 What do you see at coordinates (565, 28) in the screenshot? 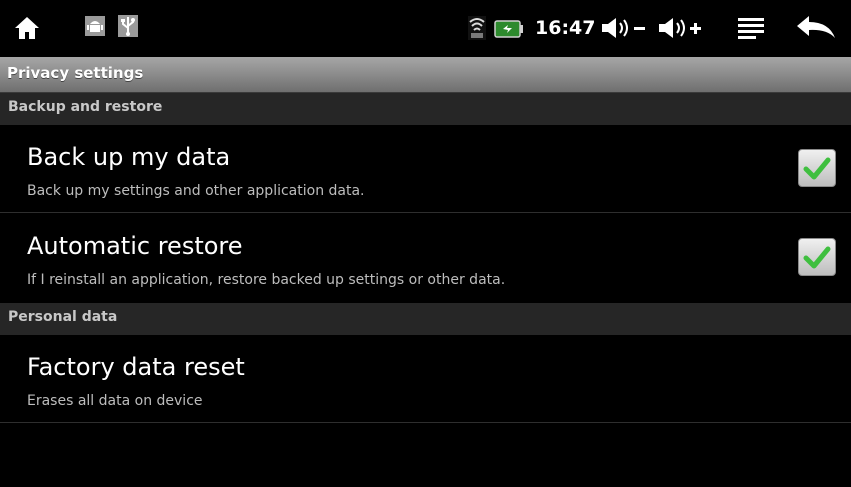
I see `status-clock: 16:47` at bounding box center [565, 28].